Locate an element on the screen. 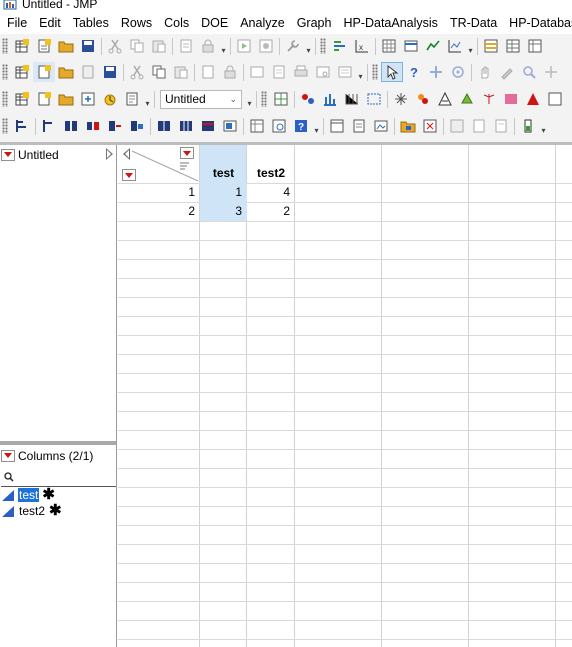  help-tool-button: ? is located at coordinates (414, 72).